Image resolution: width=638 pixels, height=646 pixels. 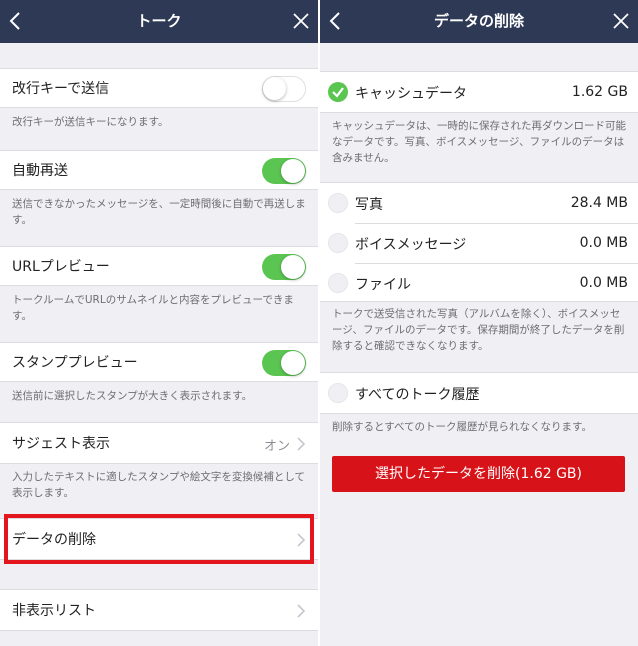 I want to click on cache-checkbox, so click(x=338, y=92).